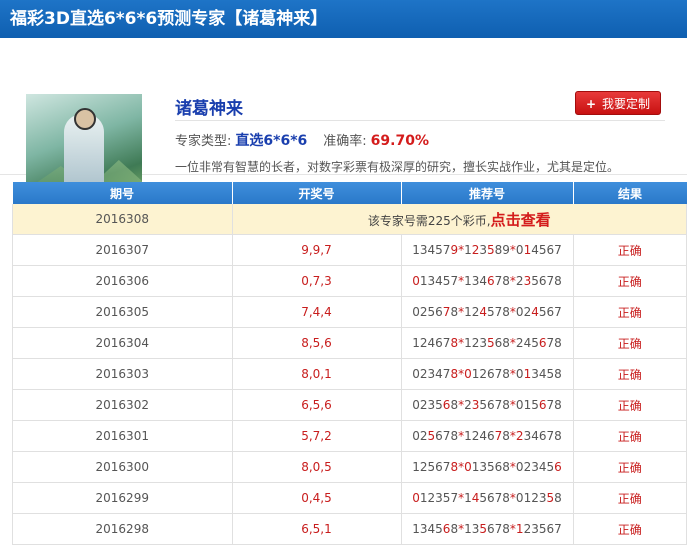 Image resolution: width=687 pixels, height=547 pixels. I want to click on recommend-cell: 134568*135678*123567, so click(487, 529).